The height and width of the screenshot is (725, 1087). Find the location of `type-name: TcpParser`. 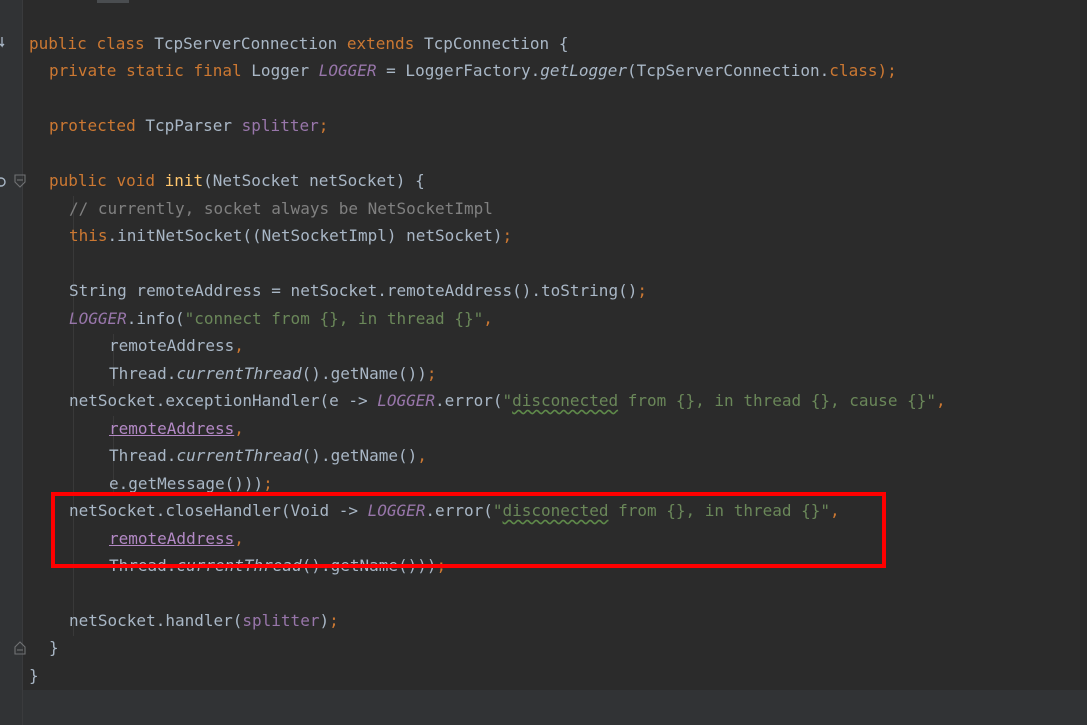

type-name: TcpParser is located at coordinates (193, 125).